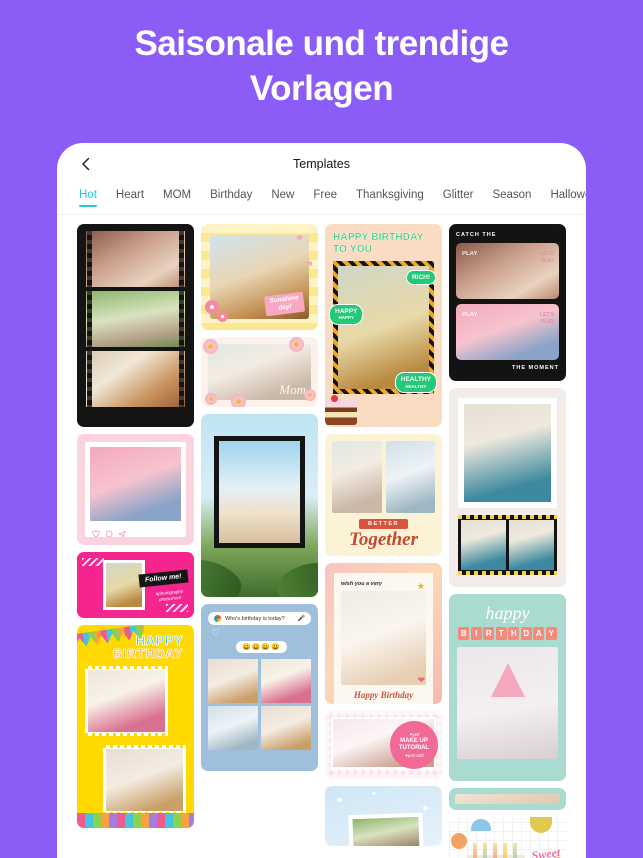 The image size is (643, 858). Describe the element at coordinates (177, 198) in the screenshot. I see `tab-mom: MOM` at that location.